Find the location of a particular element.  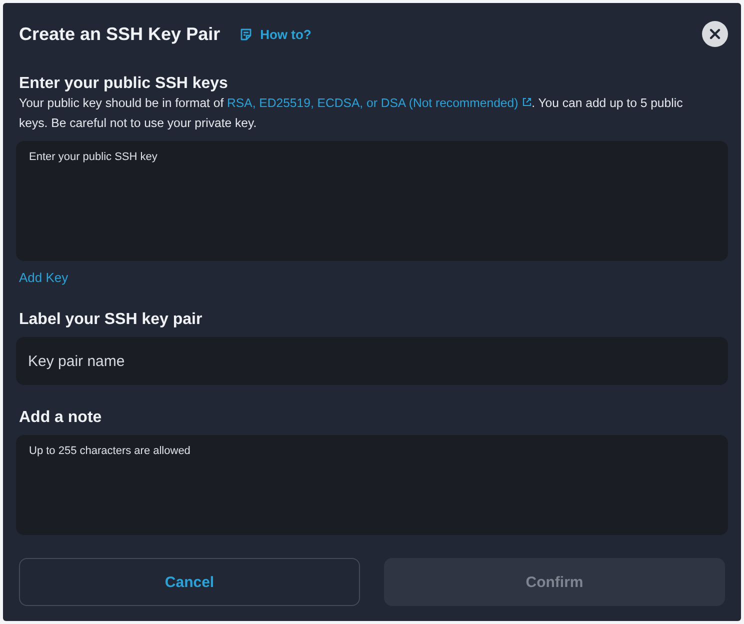

text-field: Key pair name is located at coordinates (372, 361).